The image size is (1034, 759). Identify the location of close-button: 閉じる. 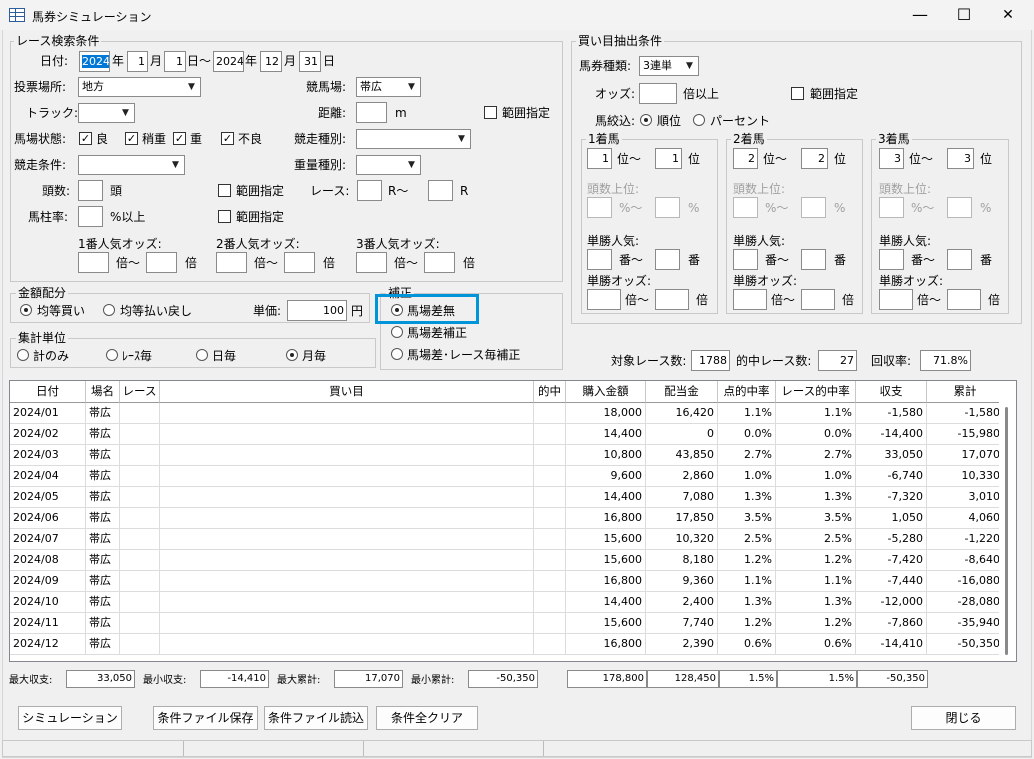
(963, 718).